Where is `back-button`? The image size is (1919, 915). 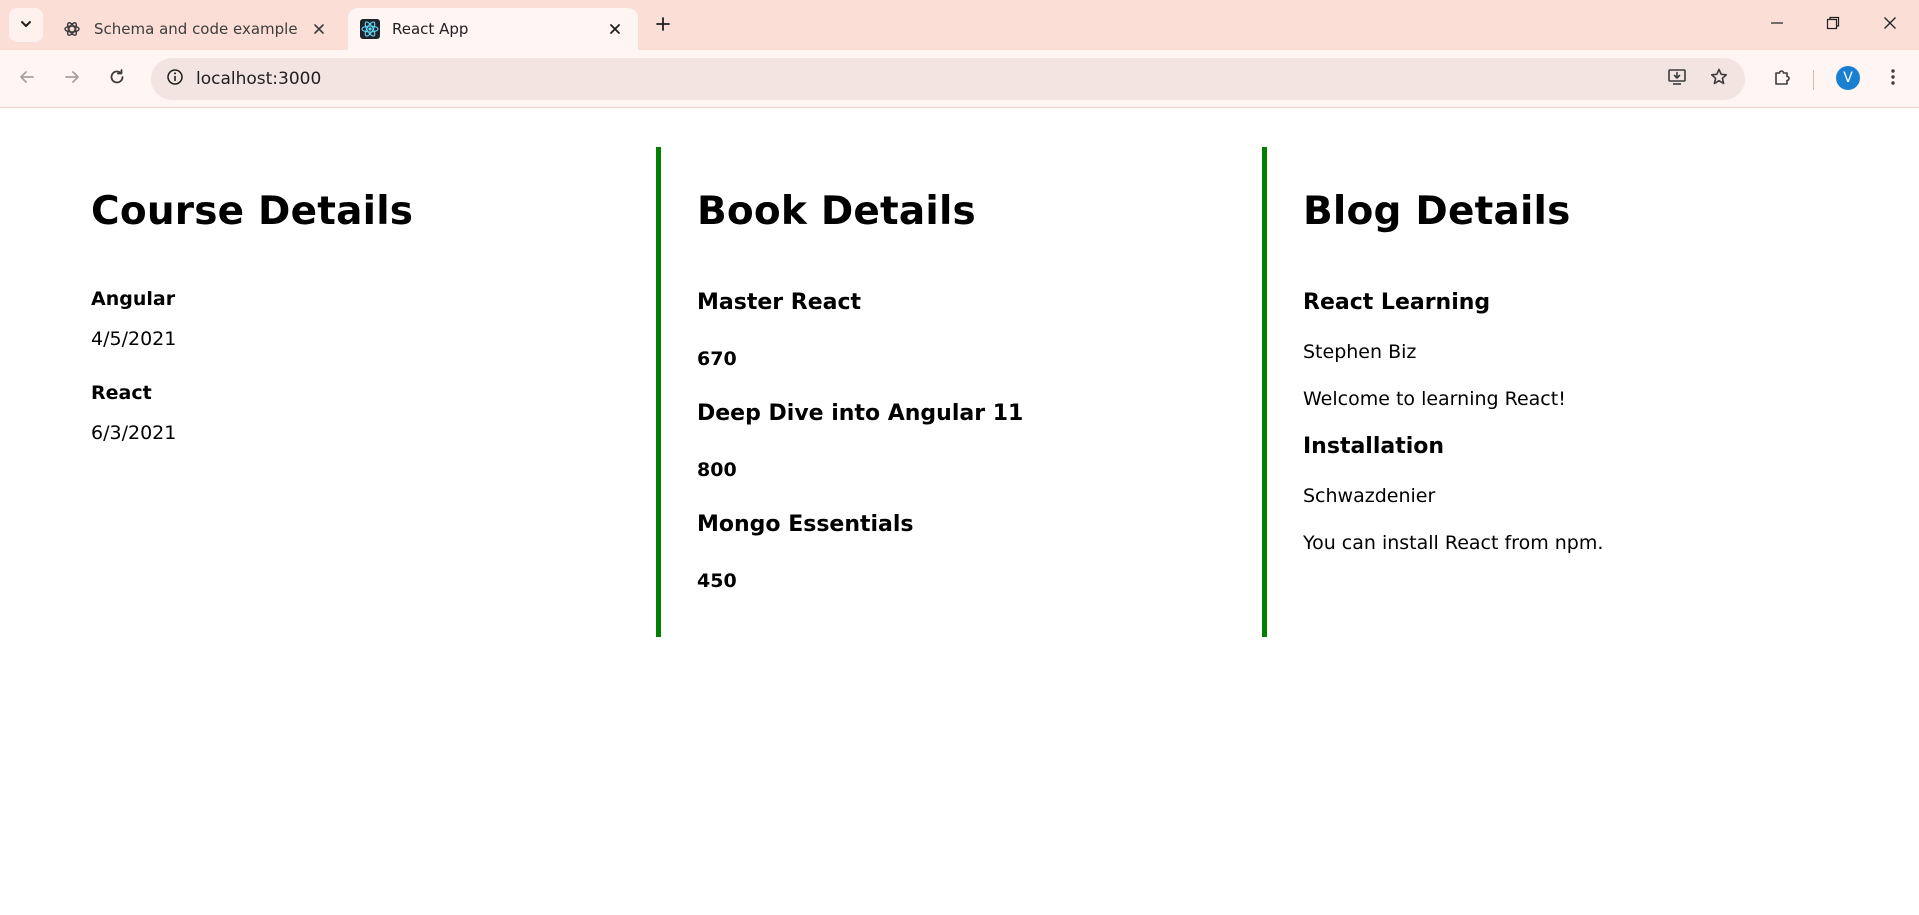
back-button is located at coordinates (27, 79).